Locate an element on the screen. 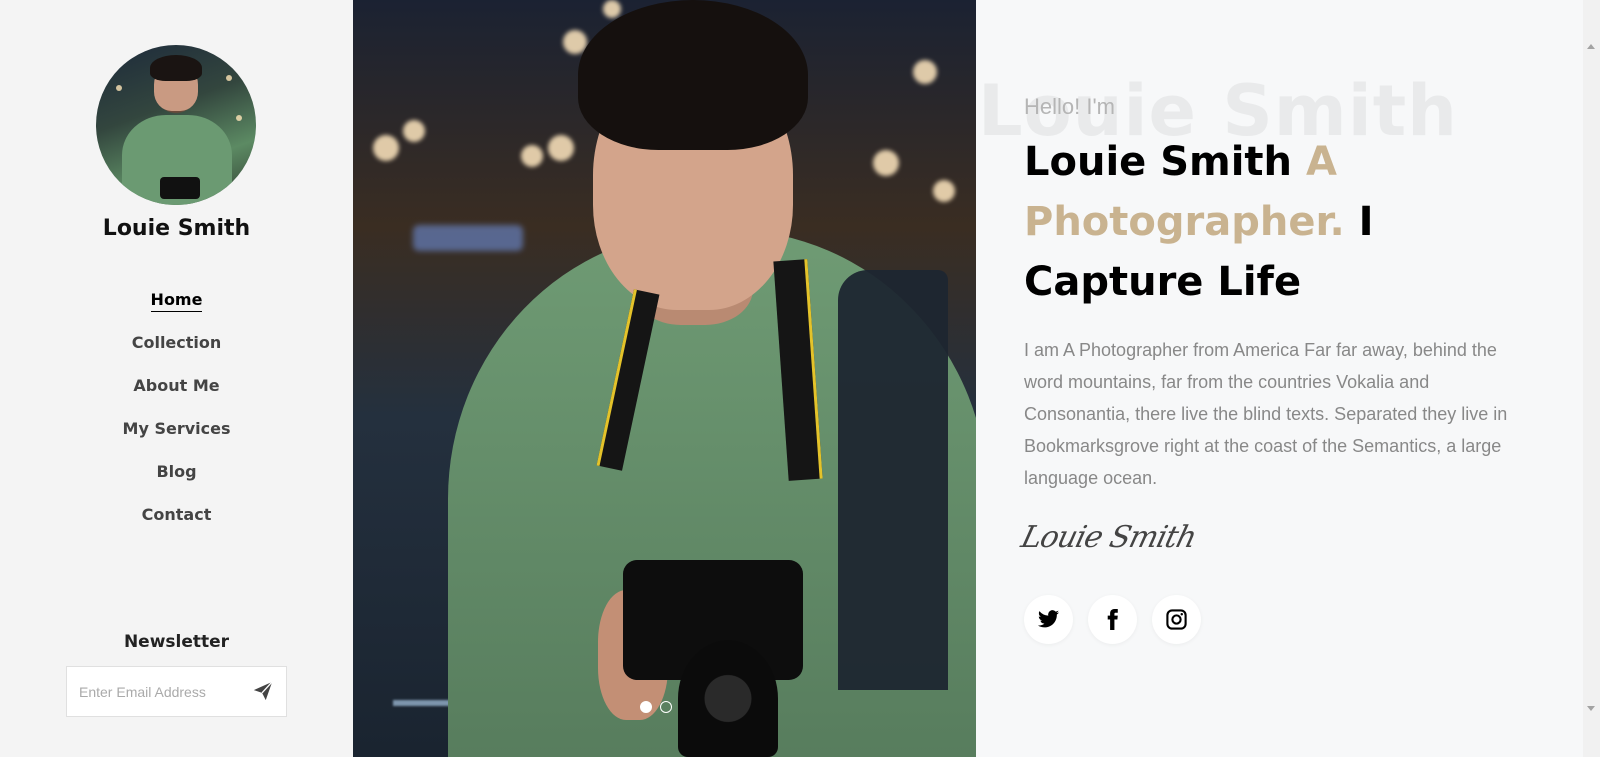 Image resolution: width=1600 pixels, height=757 pixels. facebook-icon is located at coordinates (1112, 619).